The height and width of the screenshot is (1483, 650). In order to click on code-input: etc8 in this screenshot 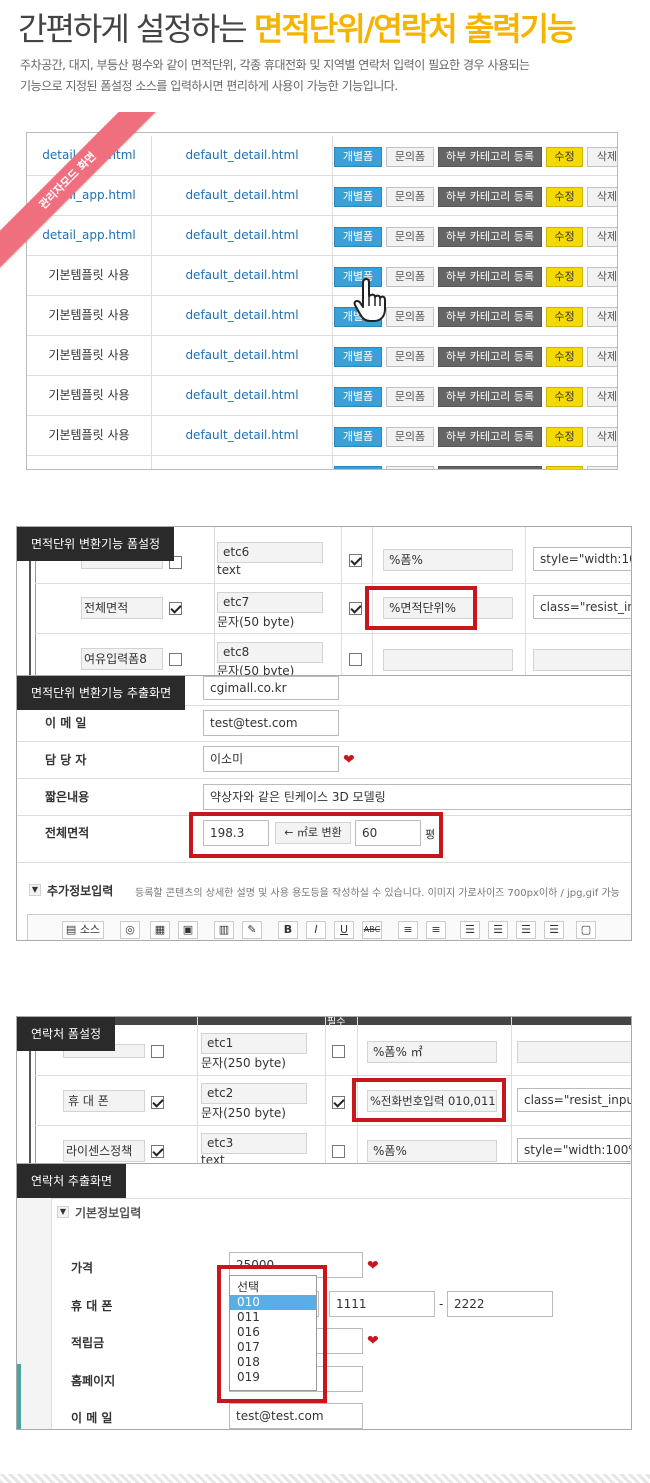, I will do `click(270, 652)`.